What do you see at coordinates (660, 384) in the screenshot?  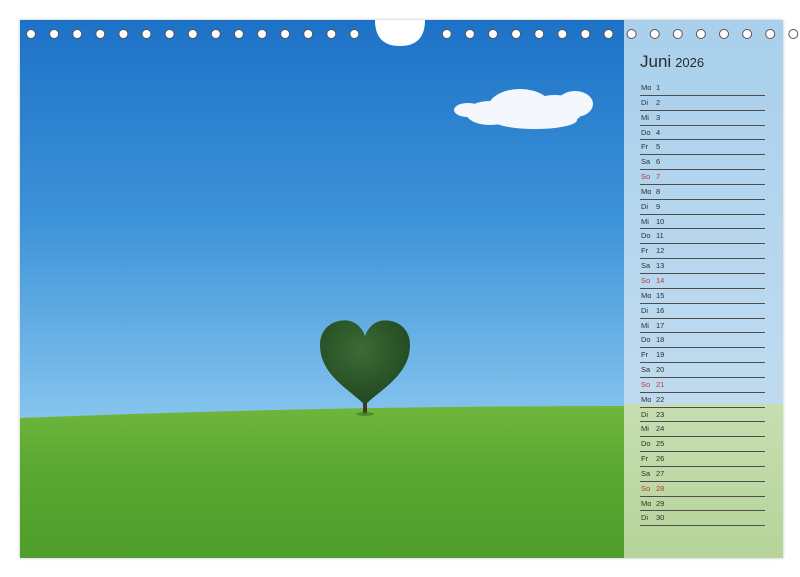 I see `day-number: 21` at bounding box center [660, 384].